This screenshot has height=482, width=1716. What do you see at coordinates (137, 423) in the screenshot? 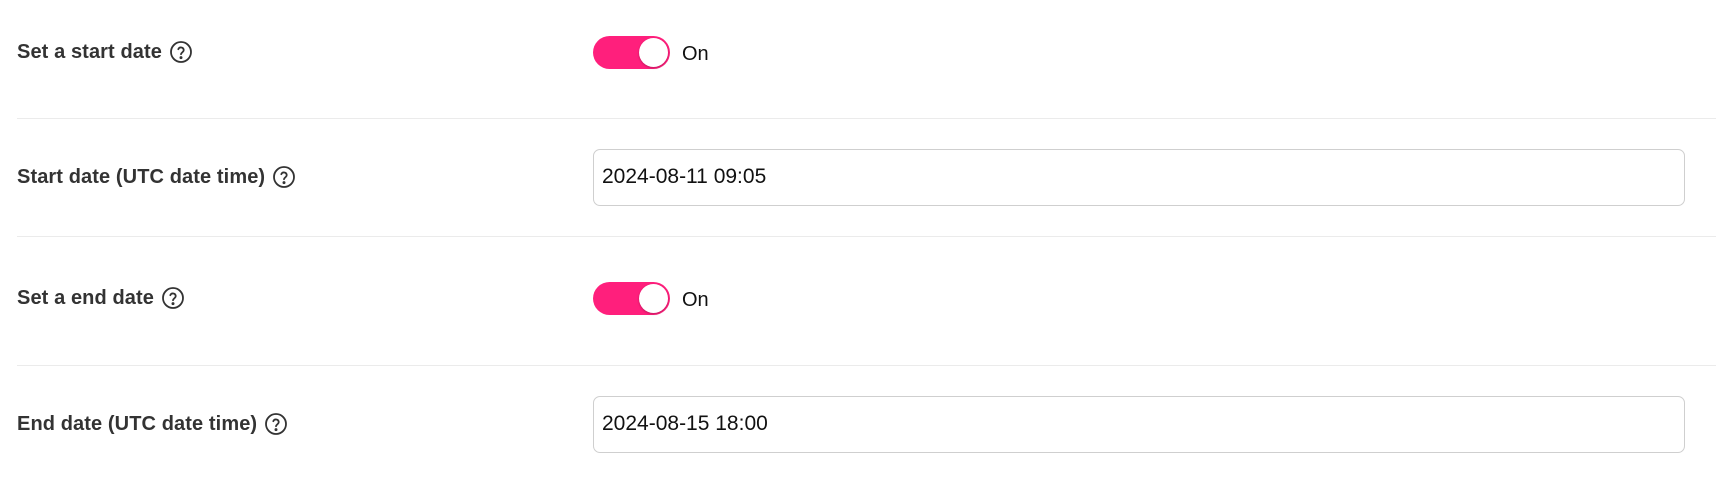
I see `end-date-label: End date (UTC date time)` at bounding box center [137, 423].